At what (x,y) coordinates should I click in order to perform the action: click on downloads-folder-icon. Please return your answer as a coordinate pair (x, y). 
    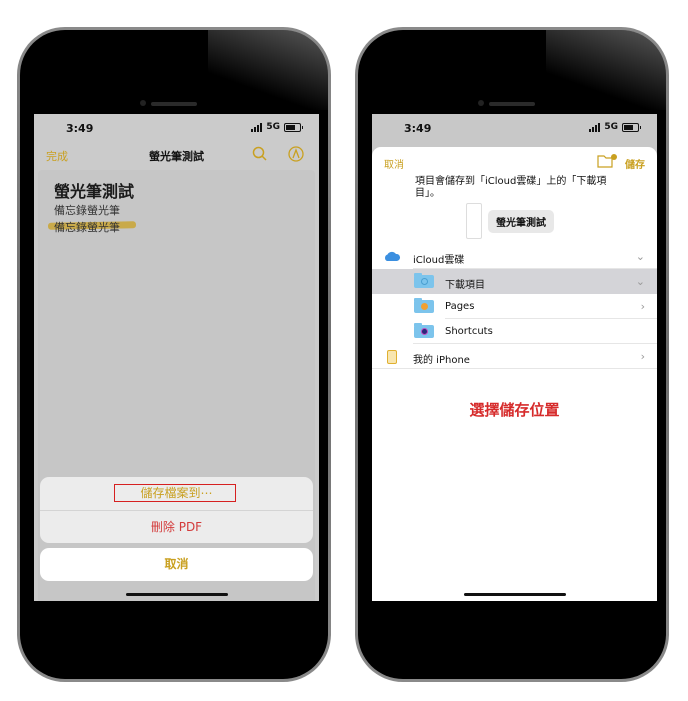
    Looking at the image, I should click on (424, 280).